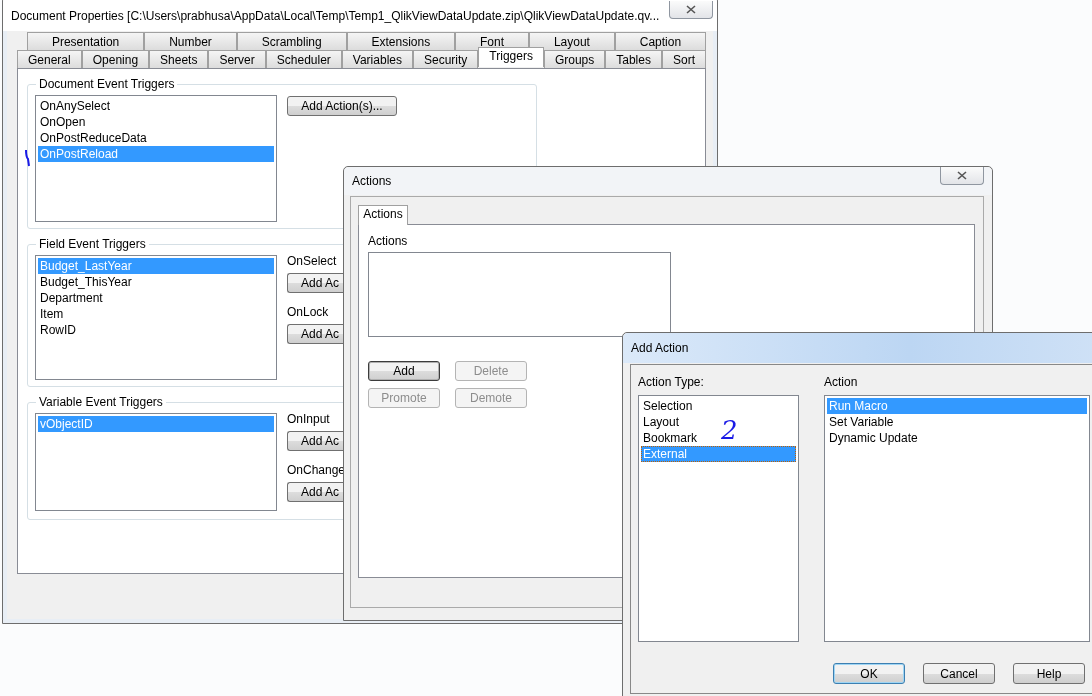  What do you see at coordinates (27, 158) in the screenshot?
I see `pen-mark-icon` at bounding box center [27, 158].